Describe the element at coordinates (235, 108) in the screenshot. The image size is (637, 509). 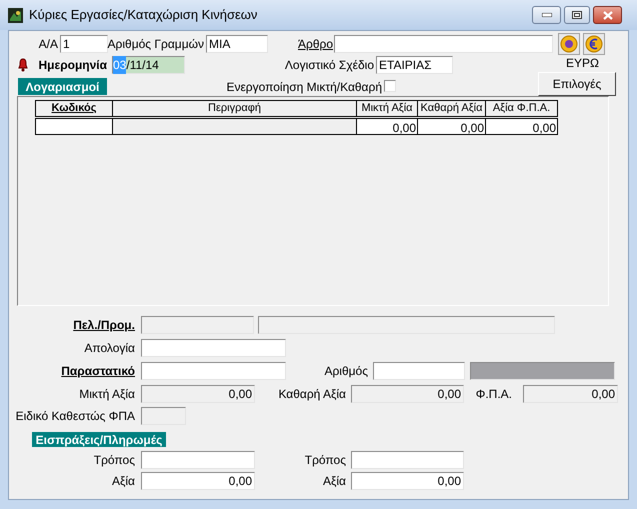
I see `column-header: Περιγραφή` at that location.